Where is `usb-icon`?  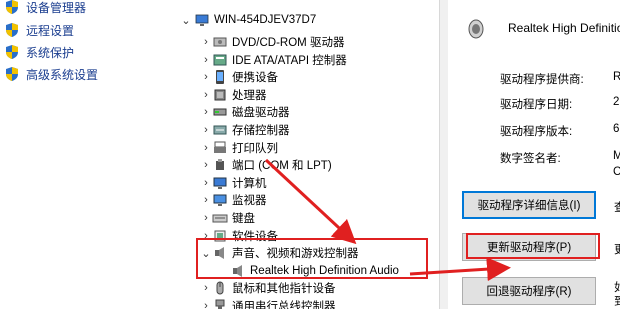
usb-icon is located at coordinates (220, 303).